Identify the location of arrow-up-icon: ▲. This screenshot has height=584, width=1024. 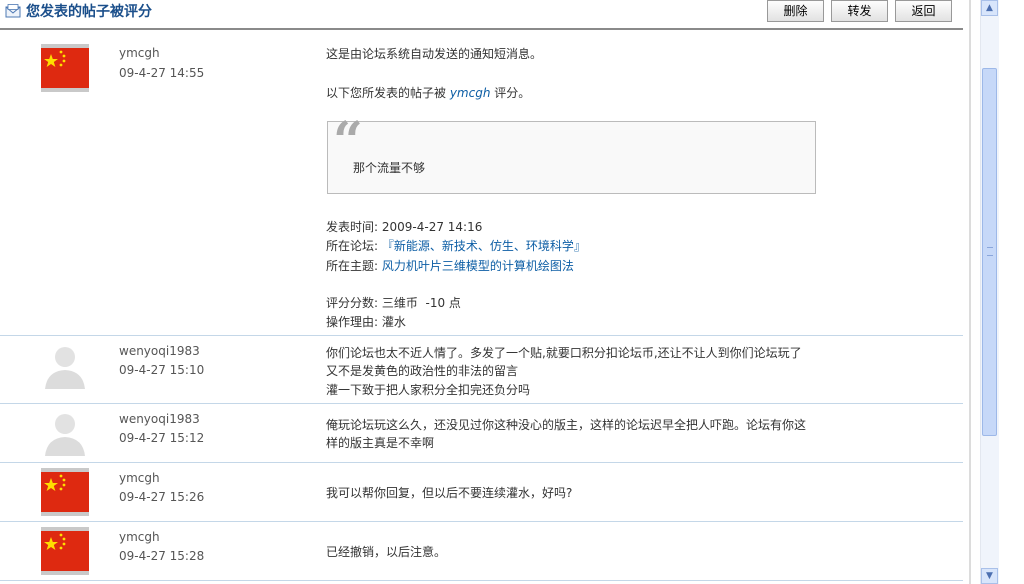
(989, 8).